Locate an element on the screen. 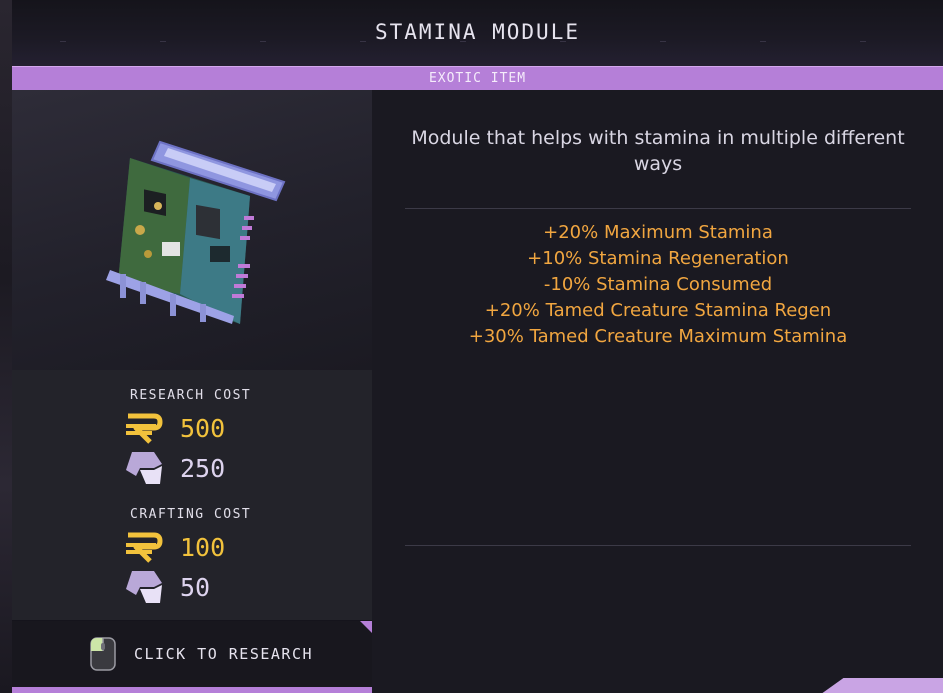  click-to-research-label: CLICK TO RESEARCH is located at coordinates (224, 654).